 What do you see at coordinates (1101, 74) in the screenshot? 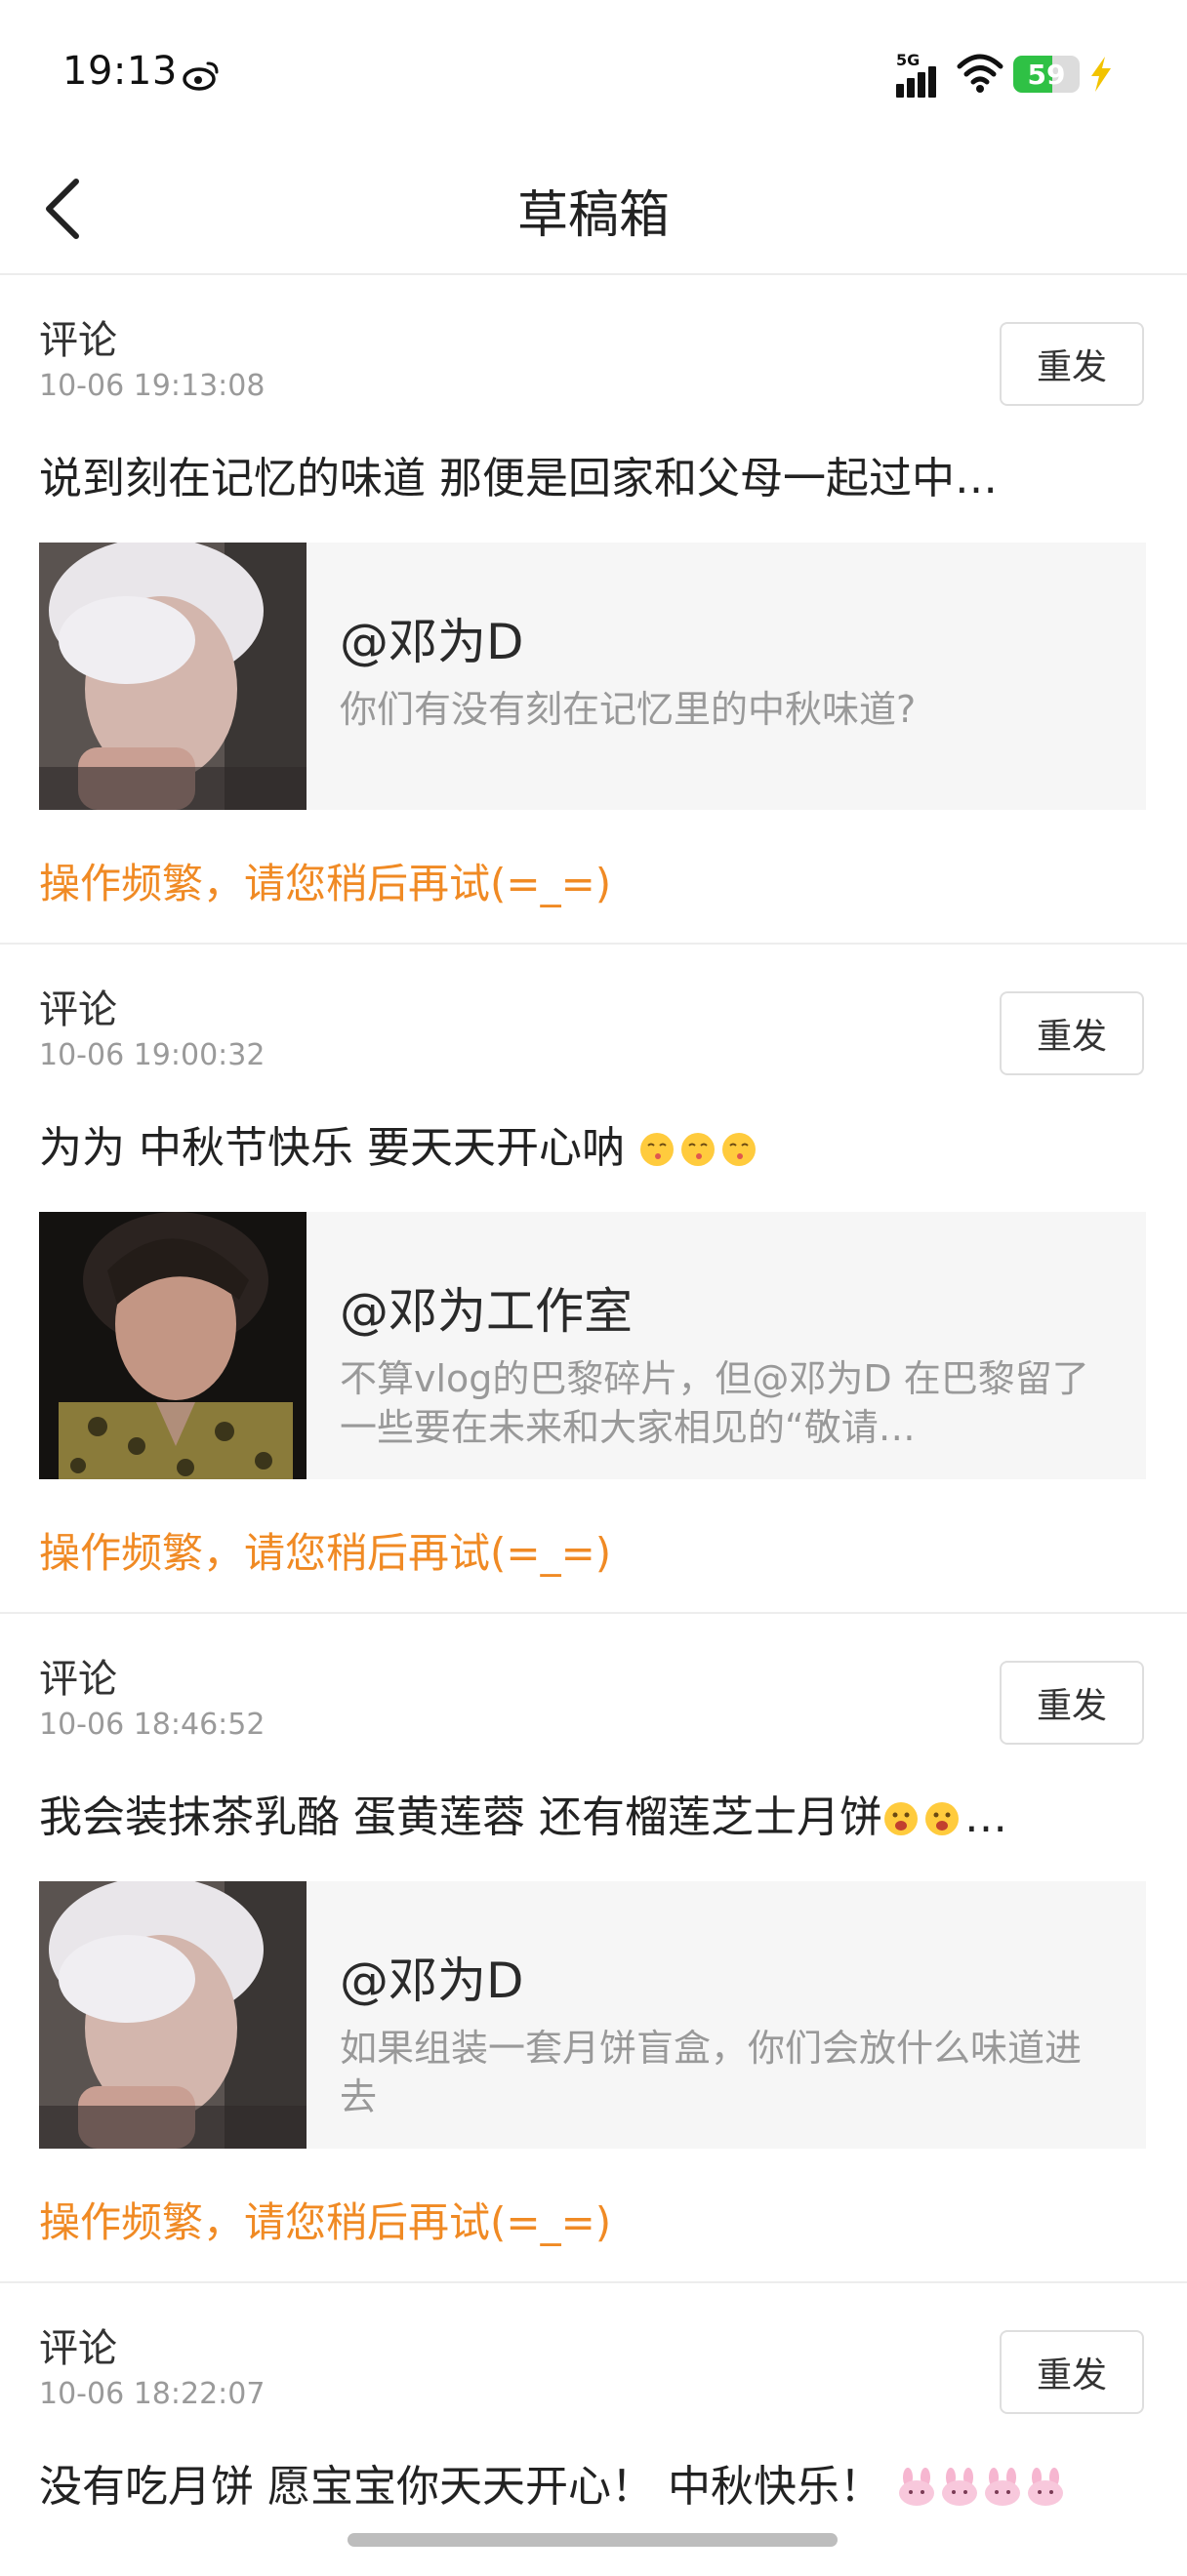
I see `charging-bolt-icon` at bounding box center [1101, 74].